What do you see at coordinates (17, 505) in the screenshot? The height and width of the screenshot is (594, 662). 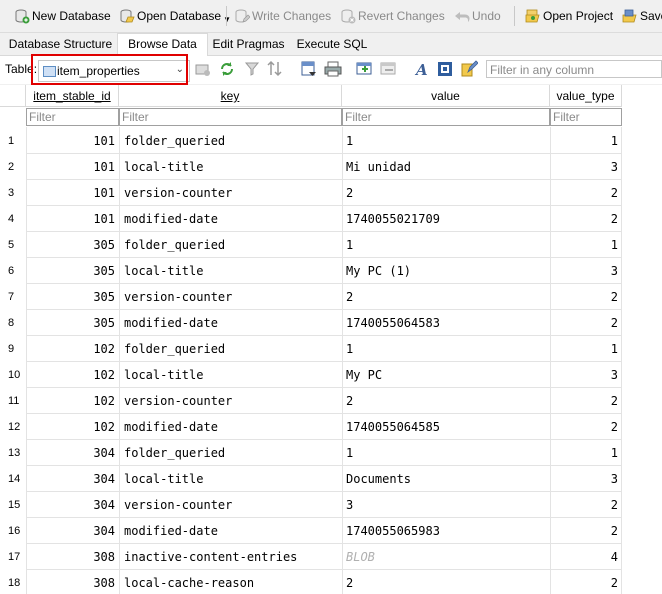 I see `row-number: 15` at bounding box center [17, 505].